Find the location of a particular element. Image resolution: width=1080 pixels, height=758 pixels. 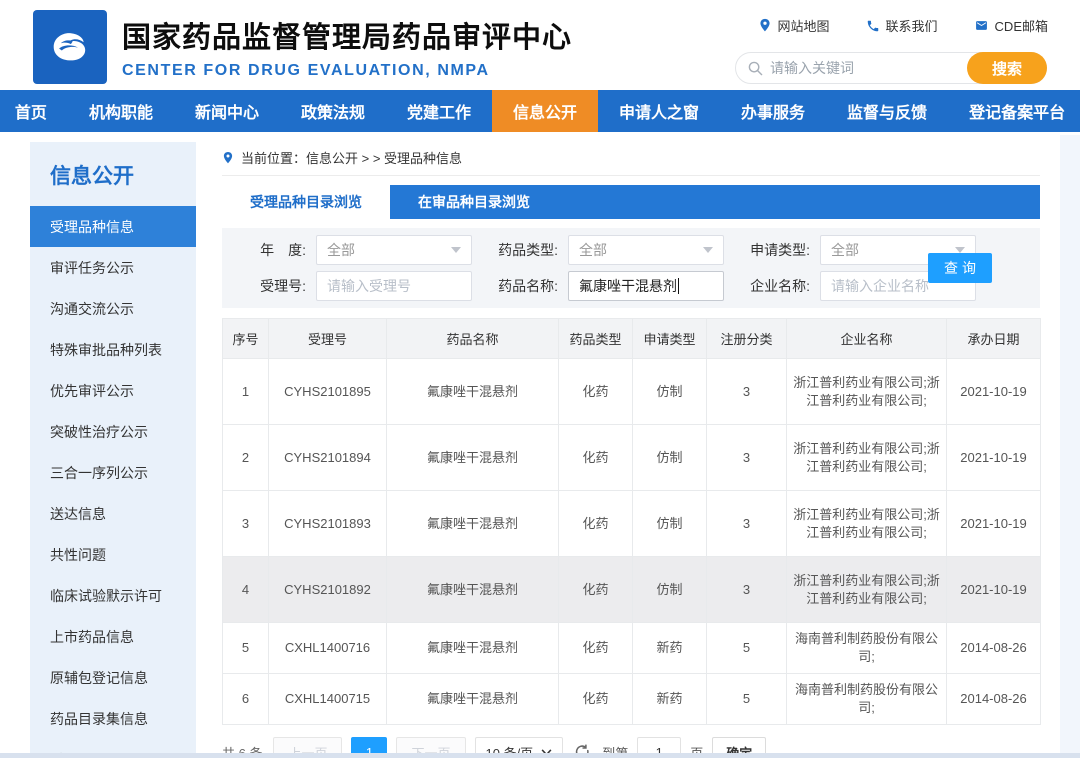

drug-type-label: 药品类型: is located at coordinates (528, 250).